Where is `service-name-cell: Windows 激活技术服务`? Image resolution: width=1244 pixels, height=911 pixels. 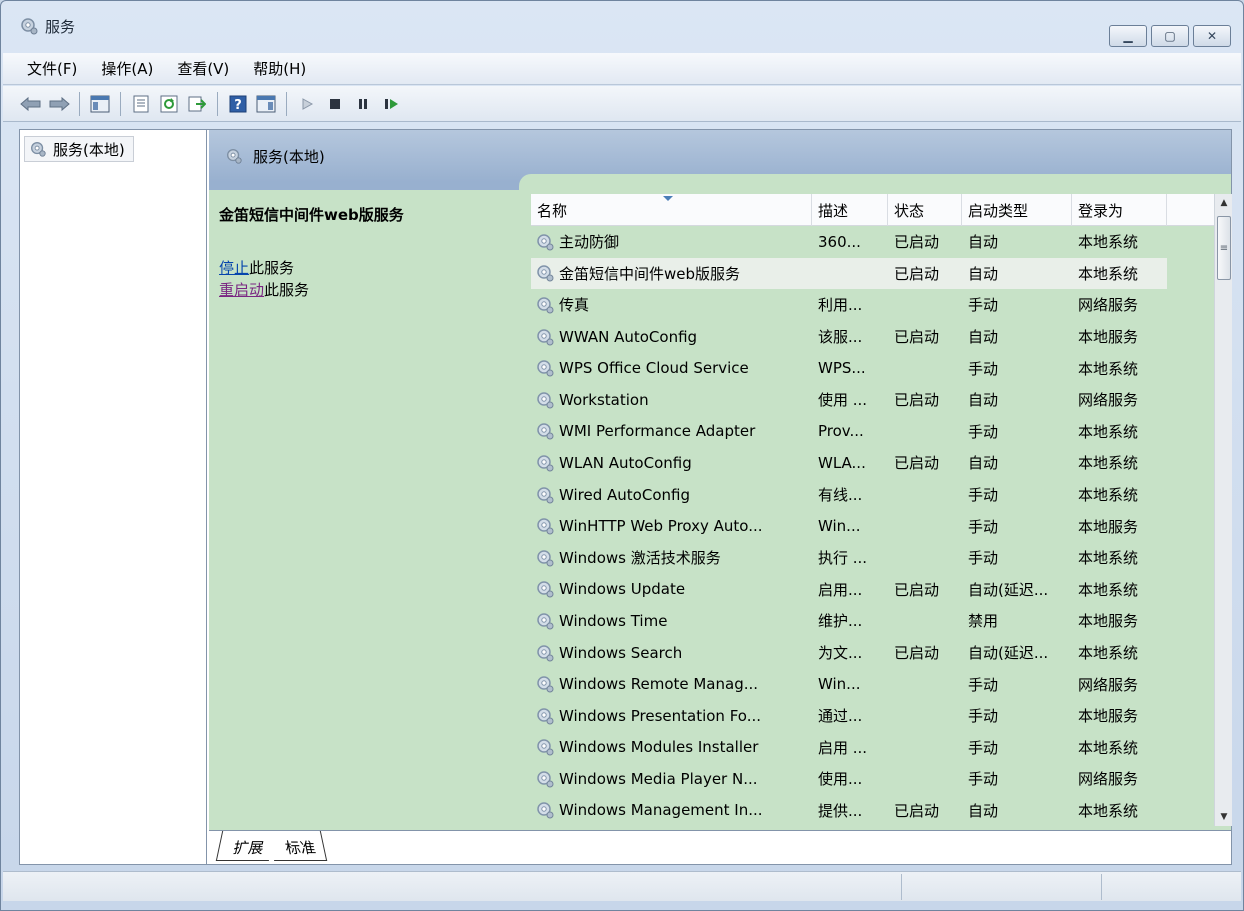 service-name-cell: Windows 激活技术服务 is located at coordinates (671, 557).